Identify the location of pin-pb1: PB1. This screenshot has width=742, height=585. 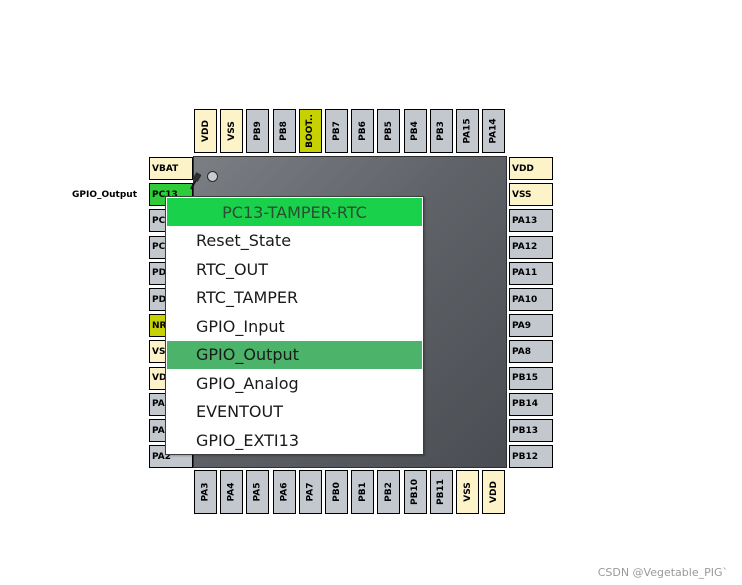
(363, 492).